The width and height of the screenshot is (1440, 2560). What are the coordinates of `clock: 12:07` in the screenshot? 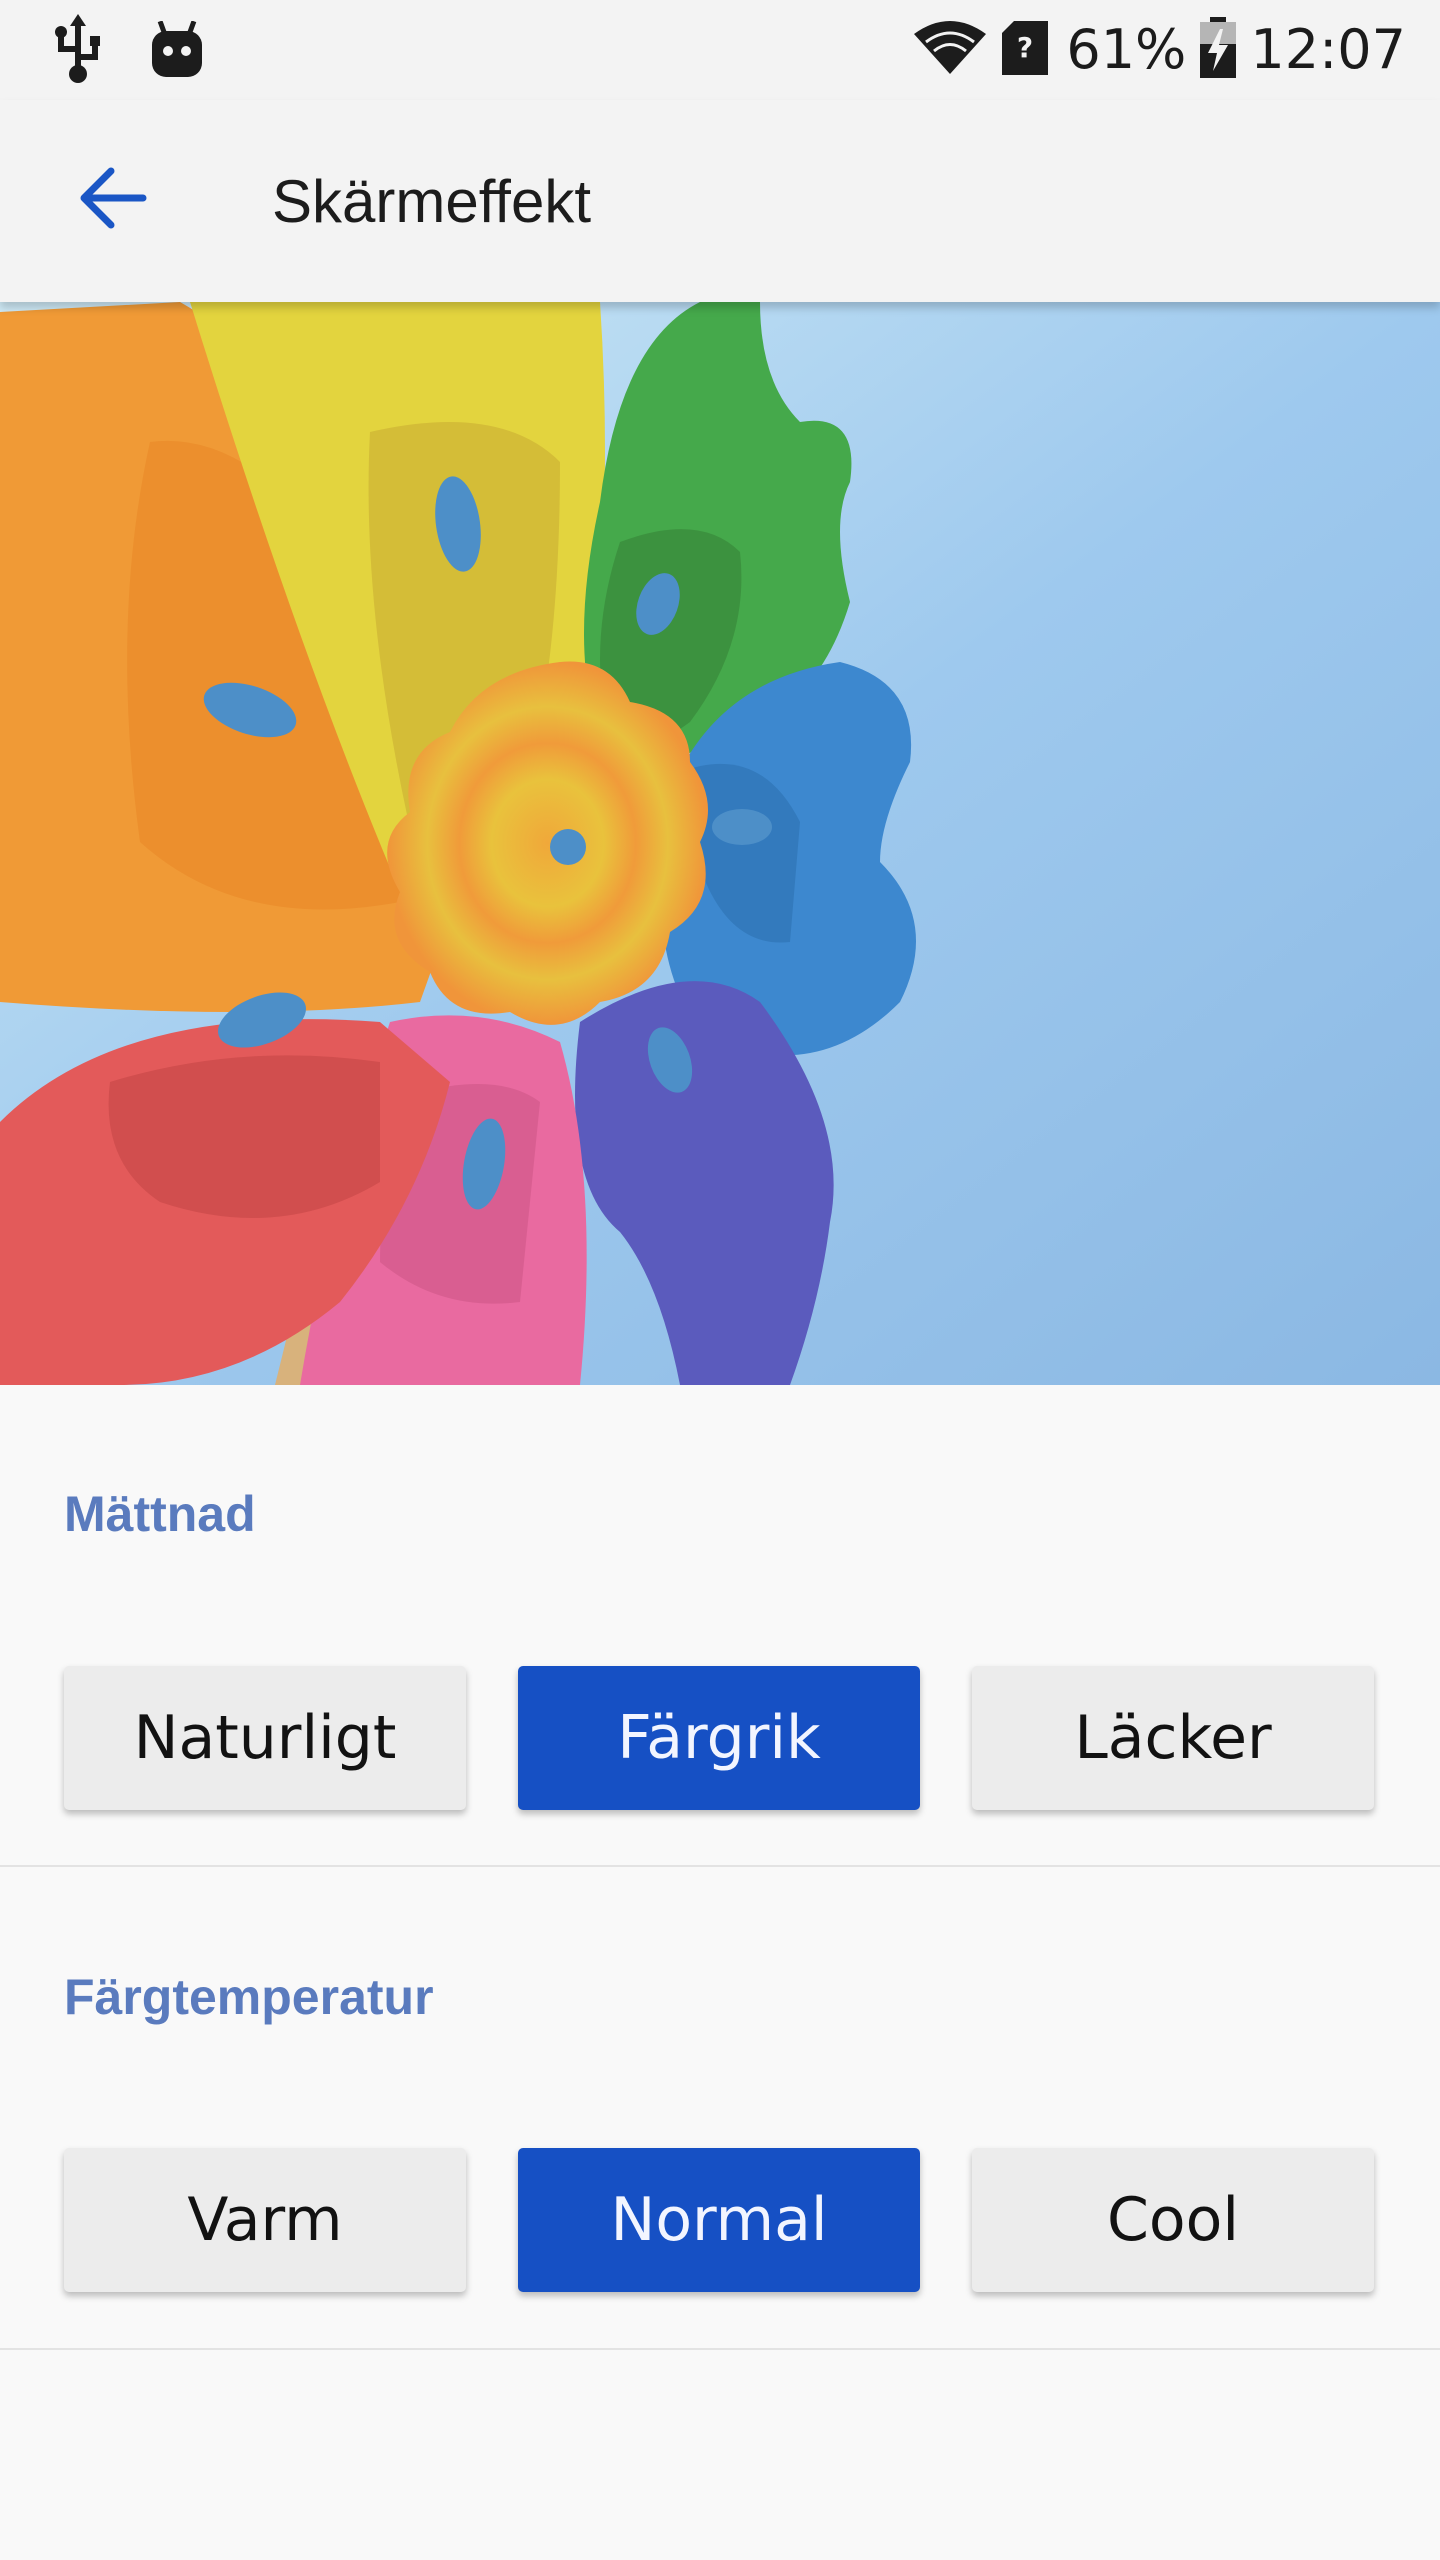 It's located at (1328, 49).